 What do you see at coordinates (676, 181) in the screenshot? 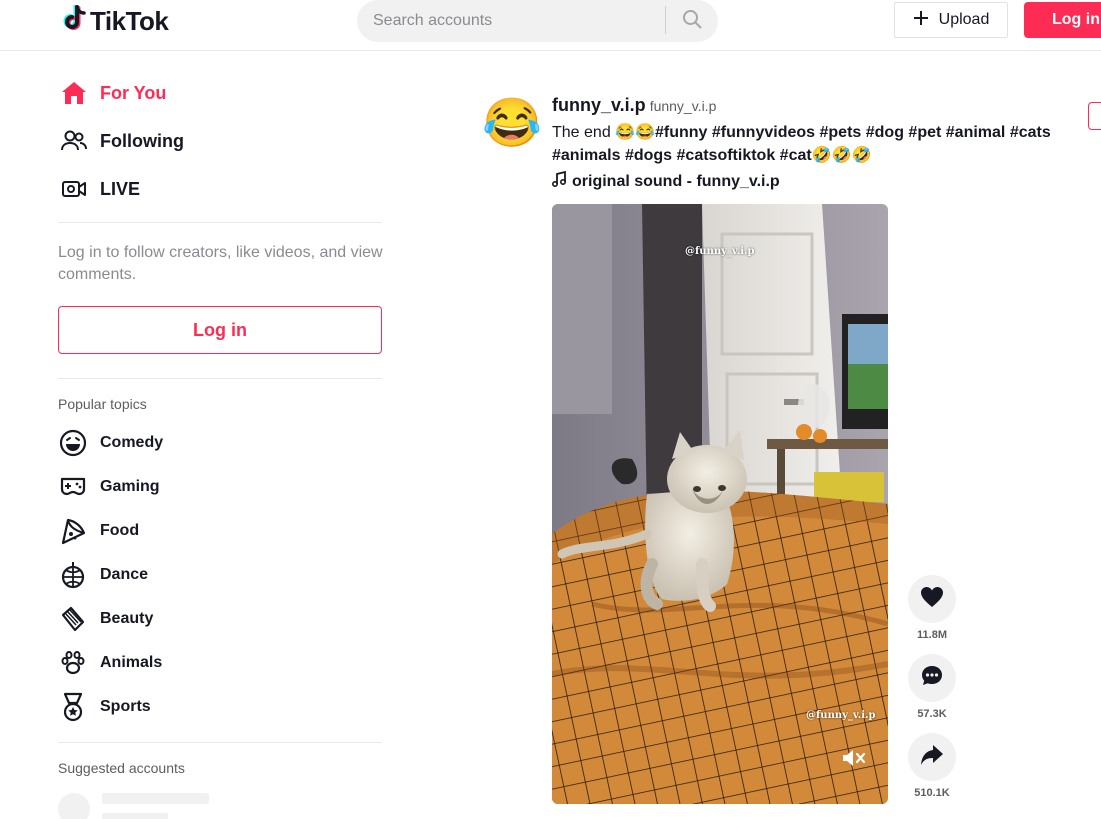
I see `sound-label: original sound - funny_v.i.p` at bounding box center [676, 181].